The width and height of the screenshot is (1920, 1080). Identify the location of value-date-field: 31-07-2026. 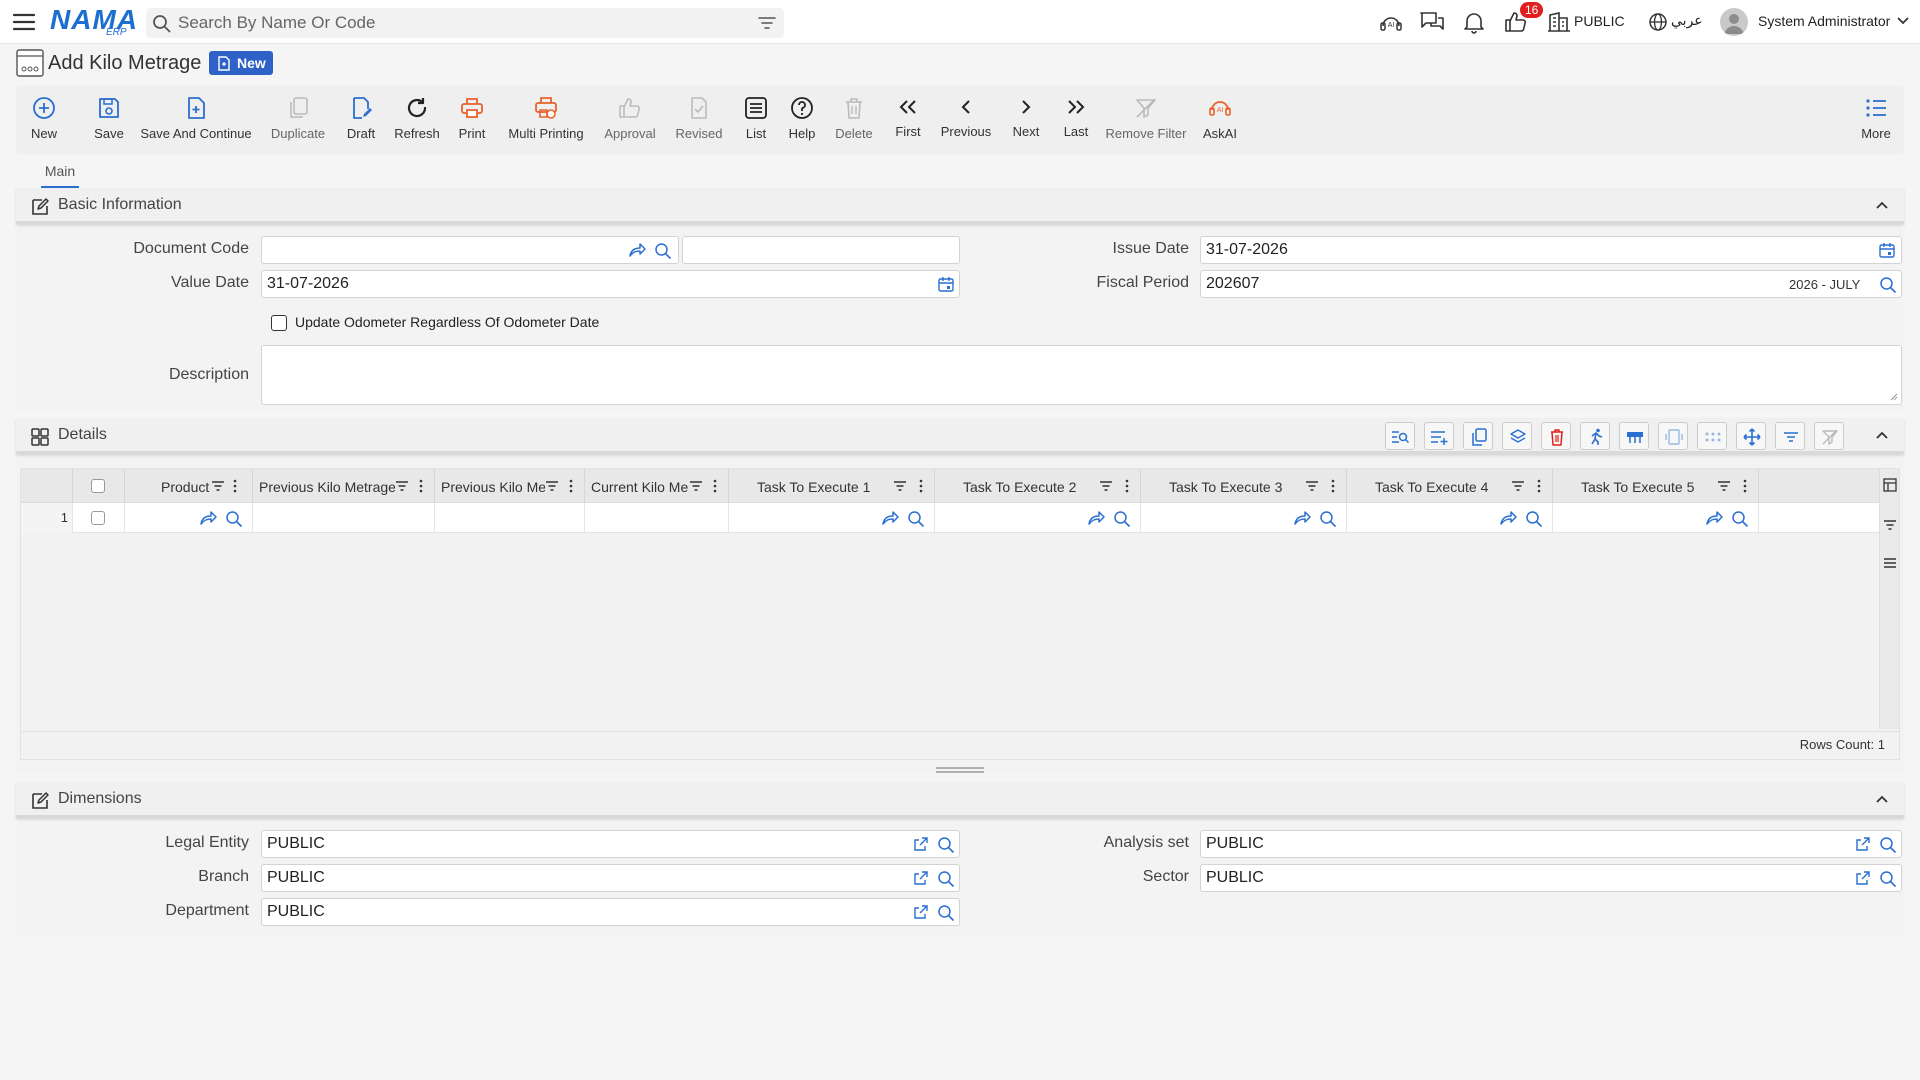
(610, 284).